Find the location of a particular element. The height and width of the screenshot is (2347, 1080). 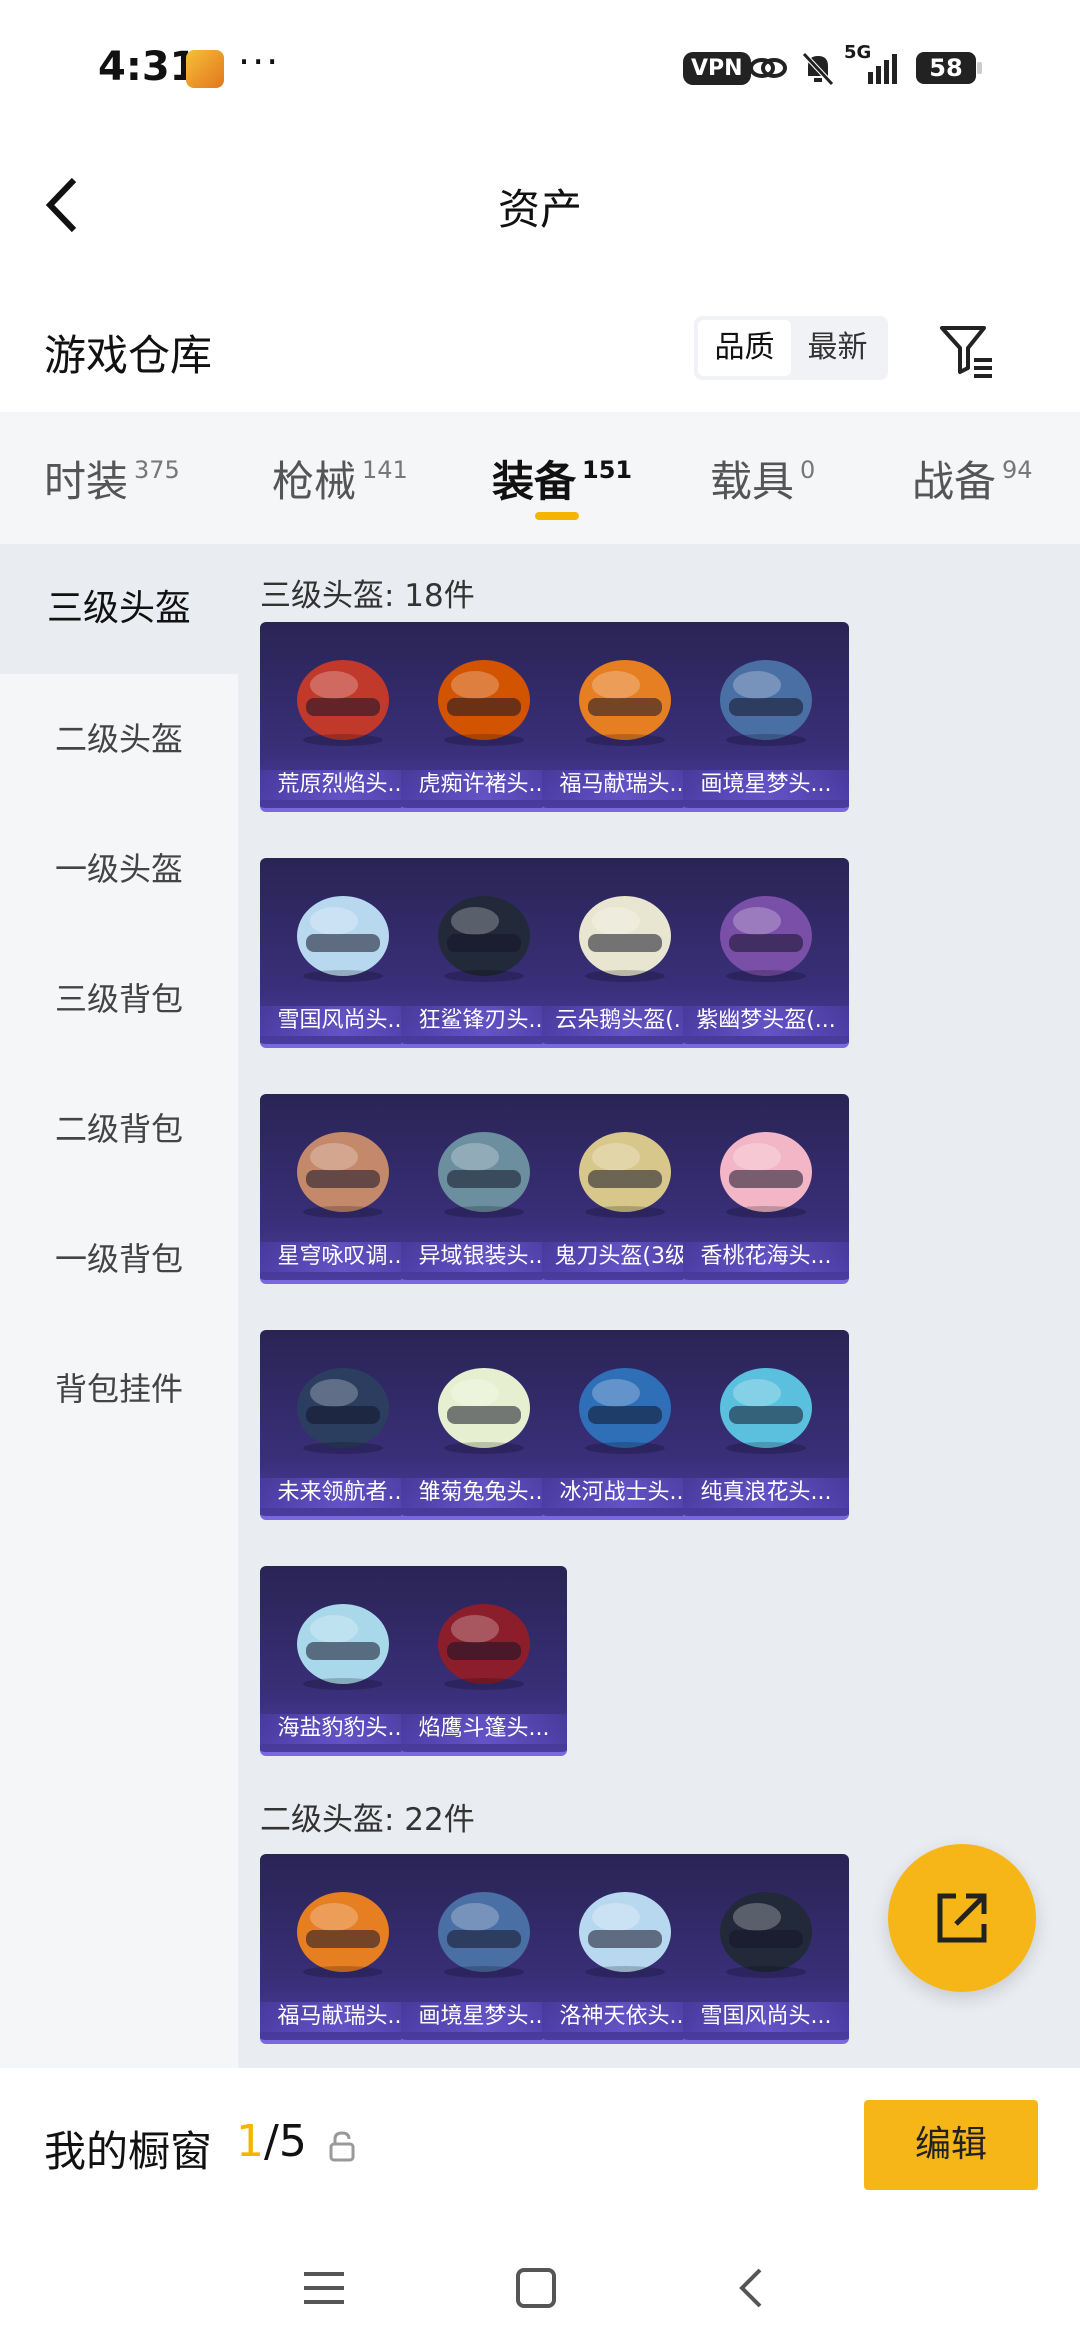

app-header: 资产 is located at coordinates (540, 205).